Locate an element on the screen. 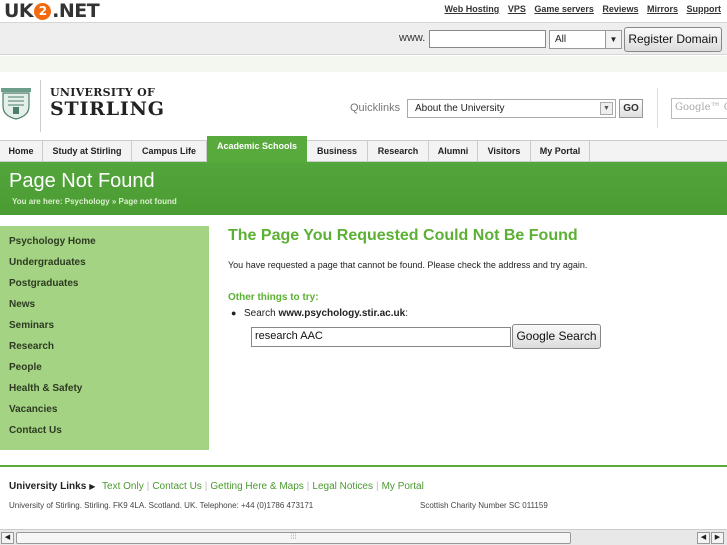 This screenshot has width=727, height=545. sidebar-item-postgraduates: Postgraduates is located at coordinates (43, 283).